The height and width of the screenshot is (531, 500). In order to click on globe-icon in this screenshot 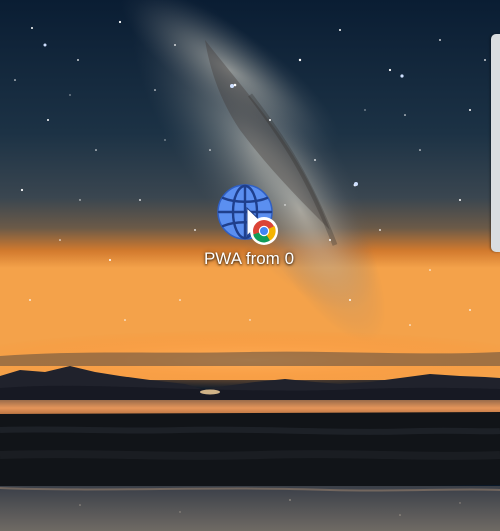, I will do `click(247, 214)`.